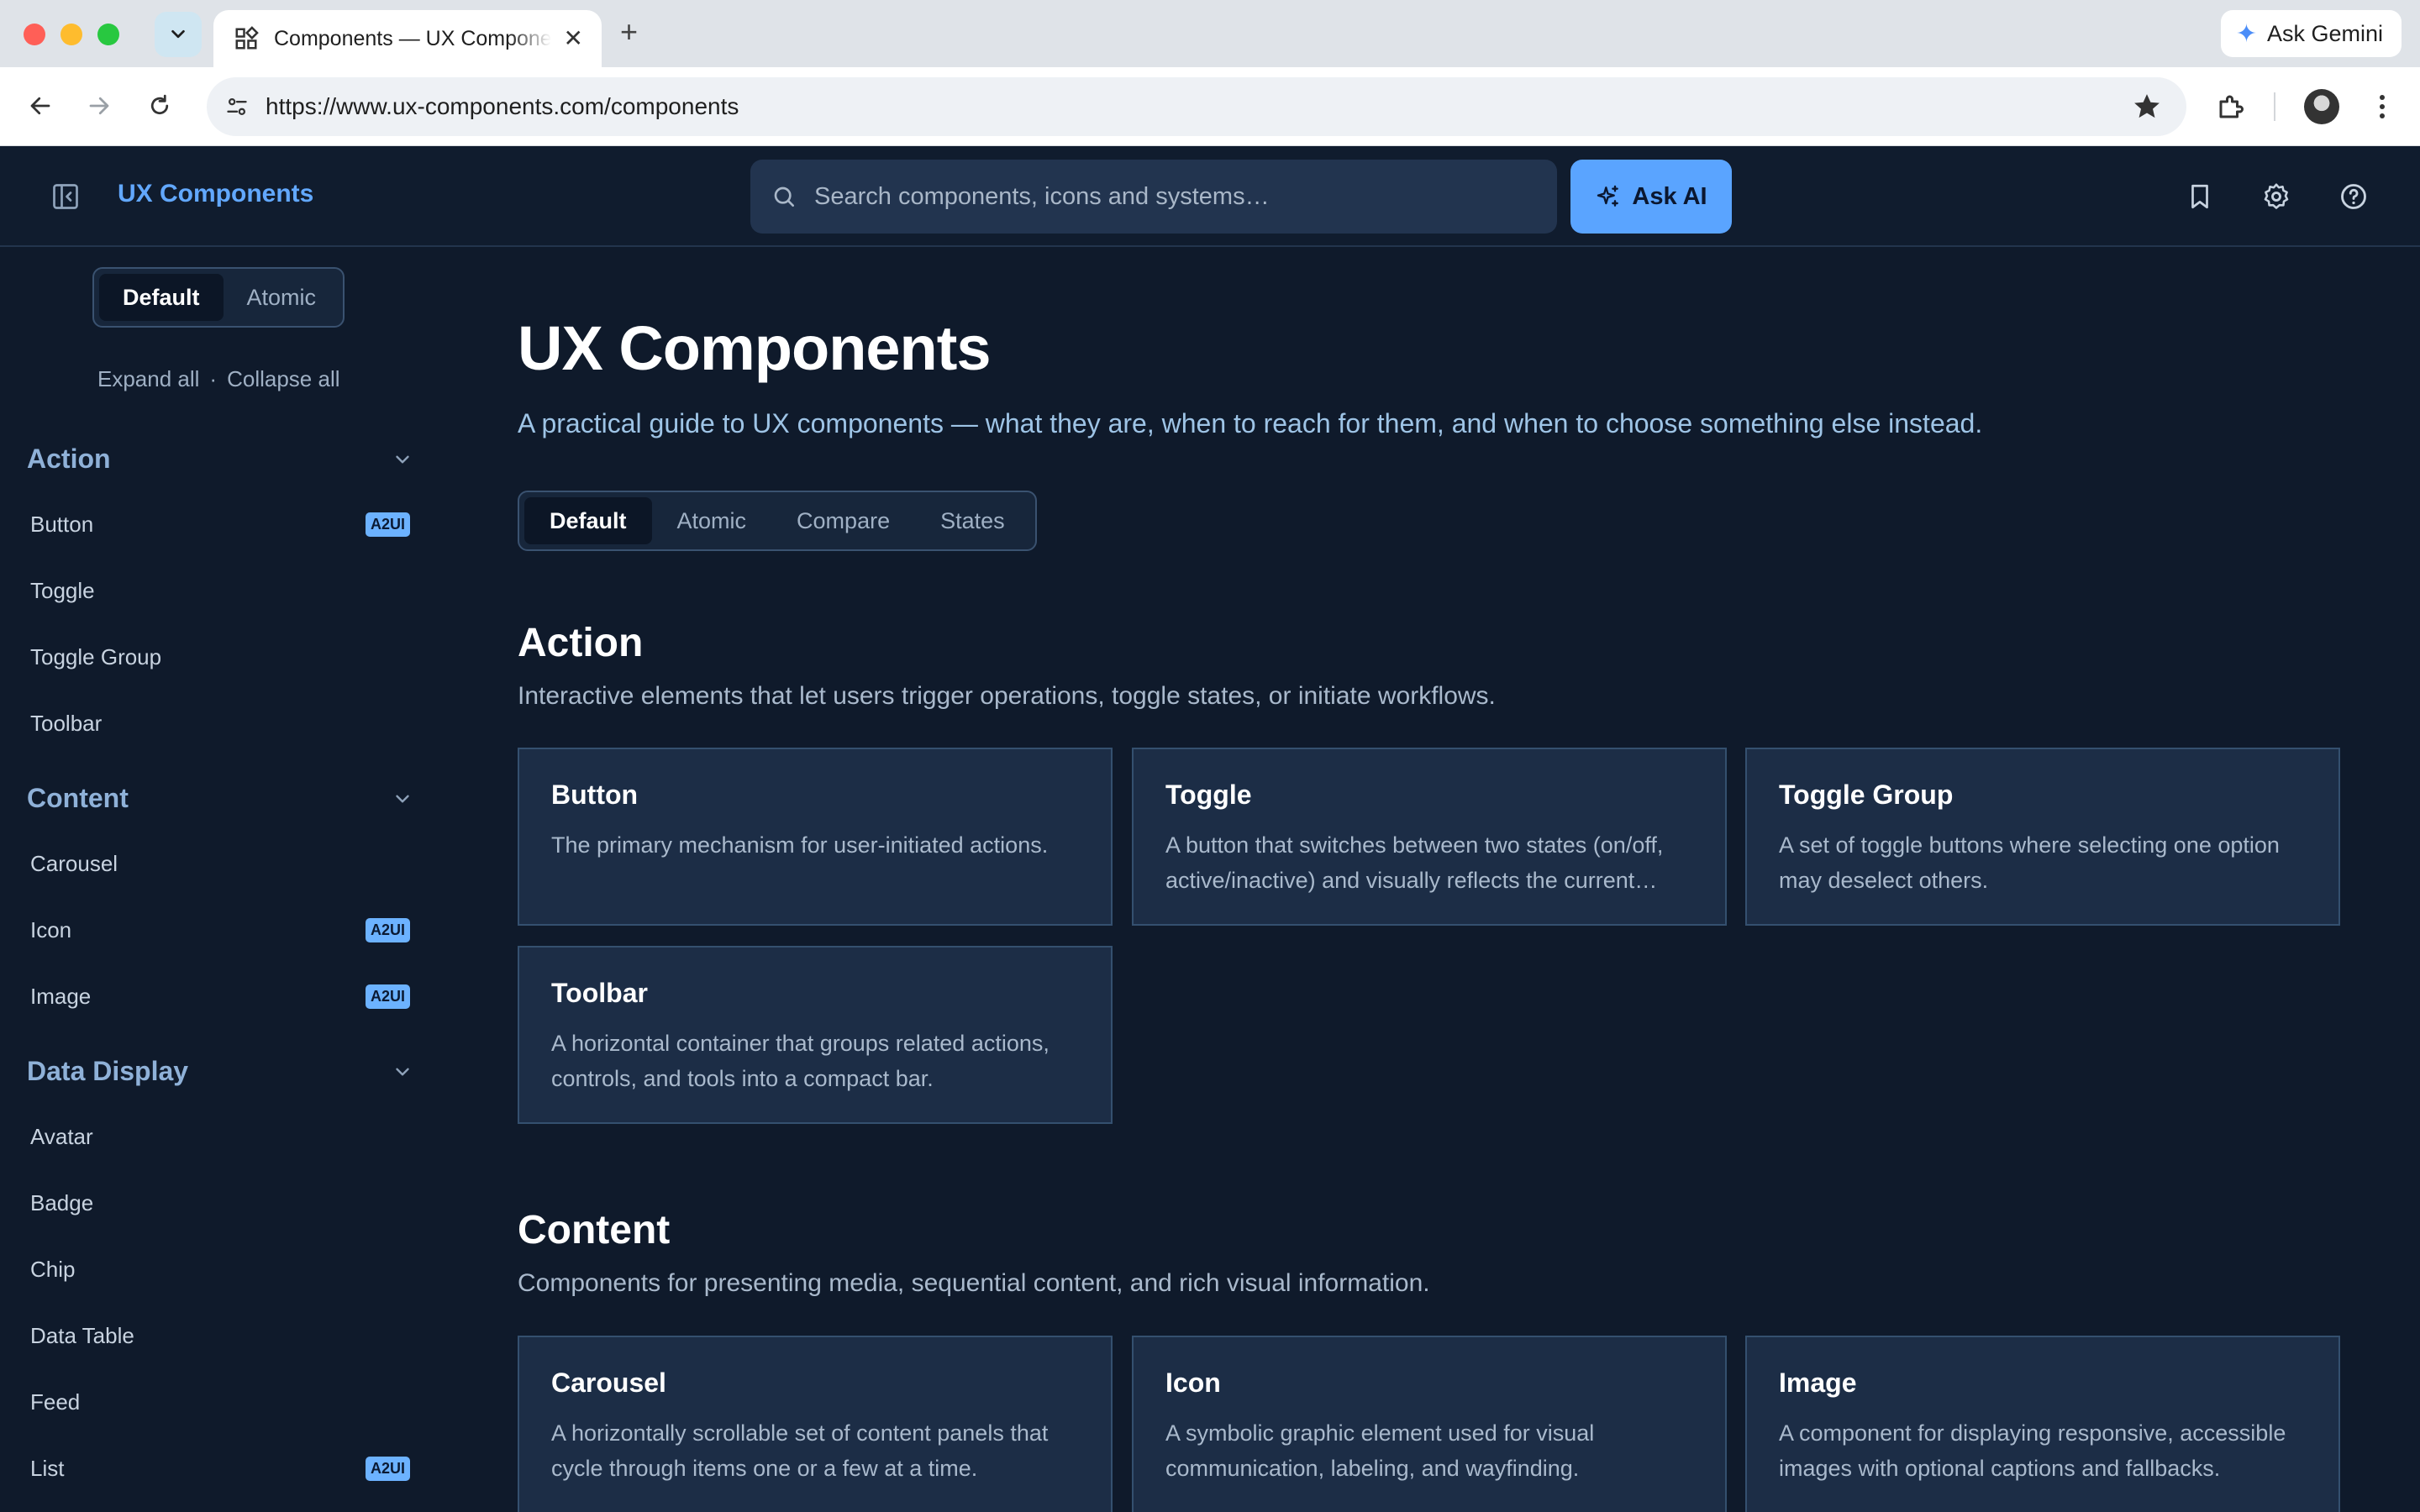 The width and height of the screenshot is (2420, 1512). What do you see at coordinates (62, 590) in the screenshot?
I see `sidebar-item-label: Toggle` at bounding box center [62, 590].